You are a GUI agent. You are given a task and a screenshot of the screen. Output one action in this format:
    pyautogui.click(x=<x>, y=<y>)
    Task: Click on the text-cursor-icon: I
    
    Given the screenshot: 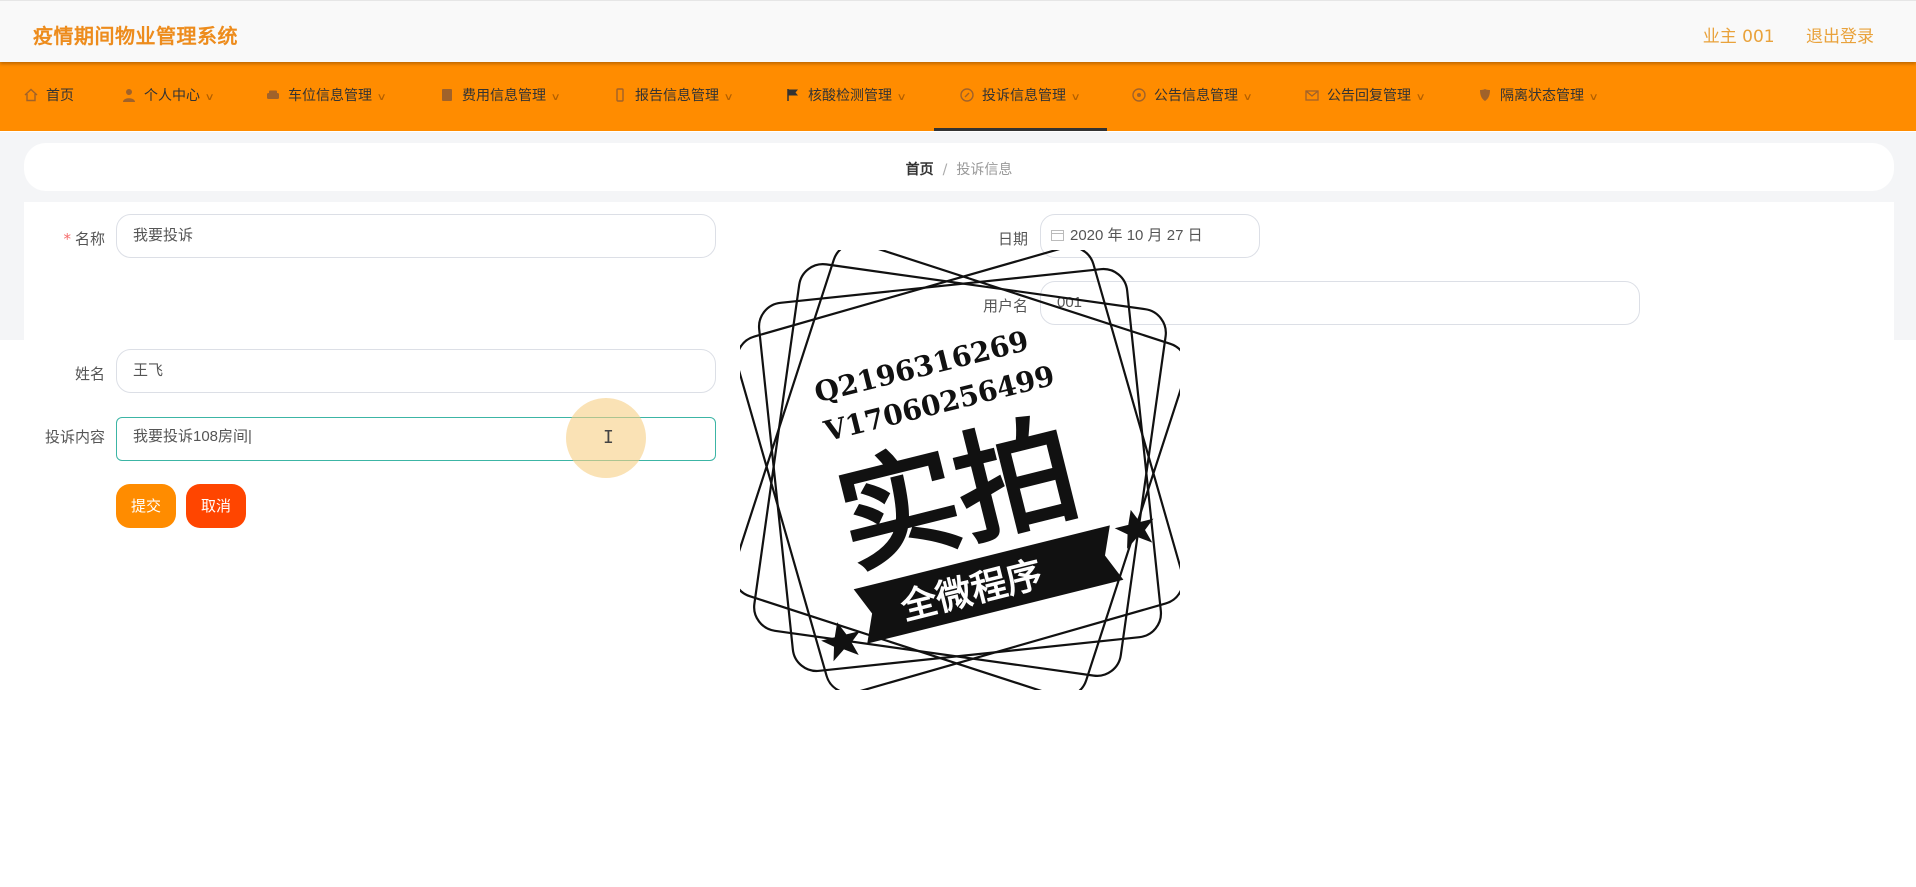 What is the action you would take?
    pyautogui.click(x=608, y=437)
    